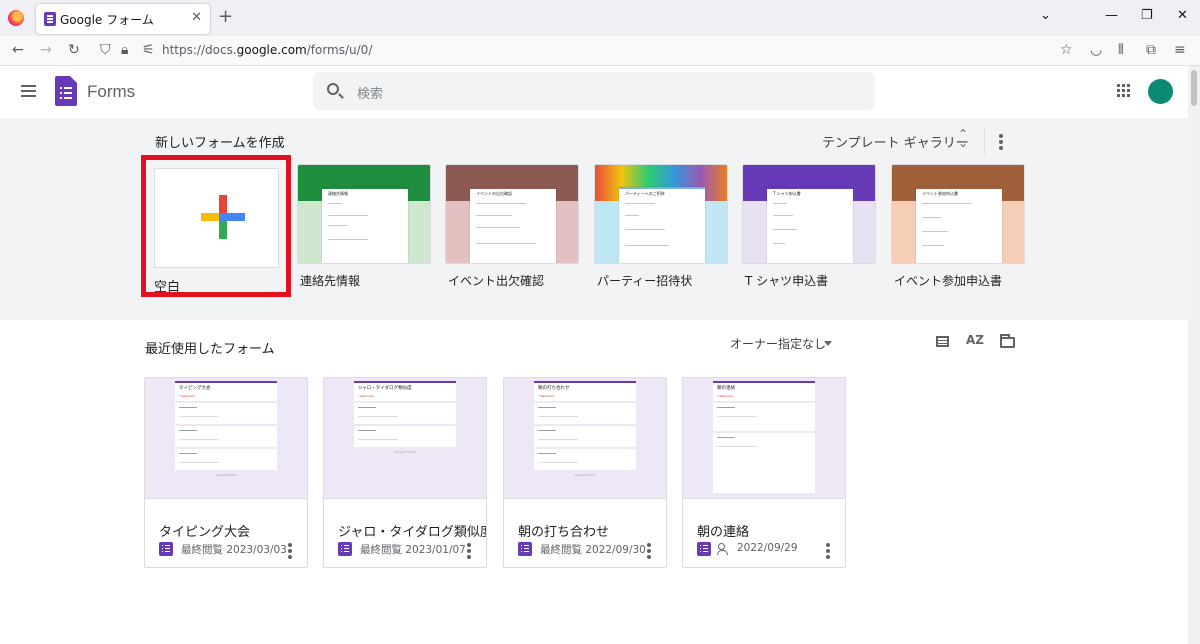  I want to click on blank-template-card, so click(216, 218).